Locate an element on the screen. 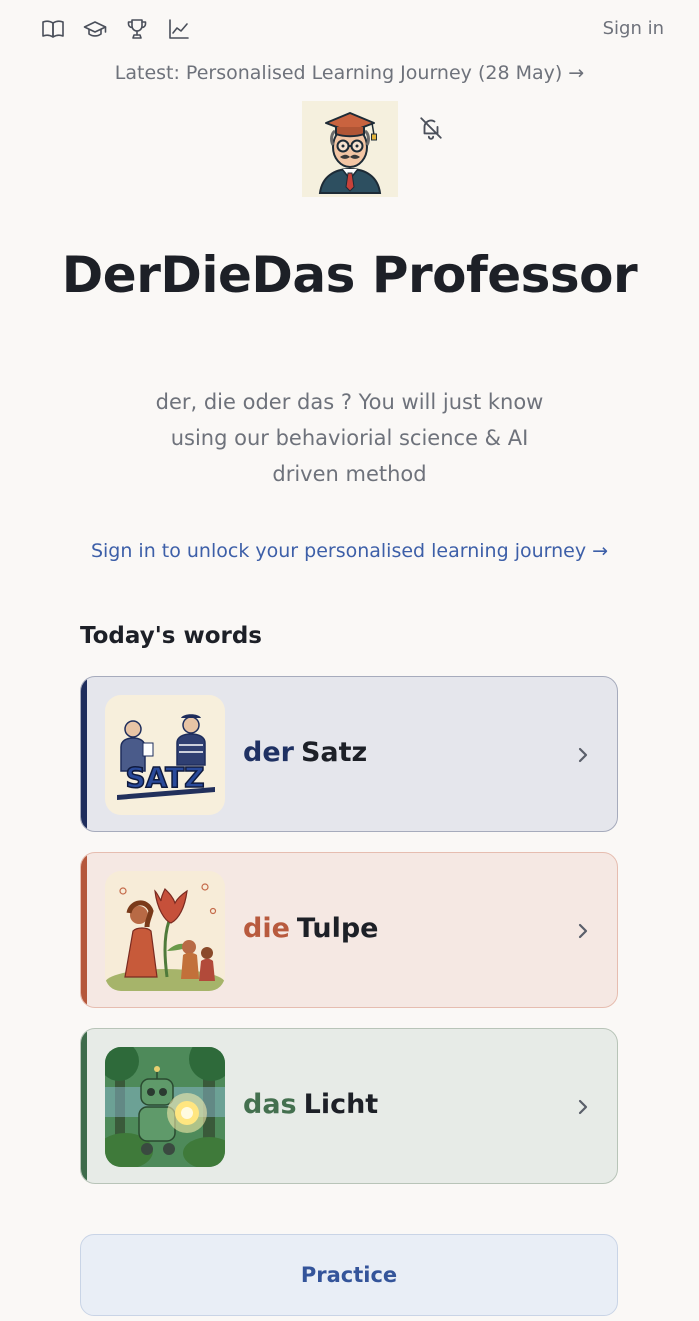  word-card-die-tulpe: die Tulpe is located at coordinates (349, 930).